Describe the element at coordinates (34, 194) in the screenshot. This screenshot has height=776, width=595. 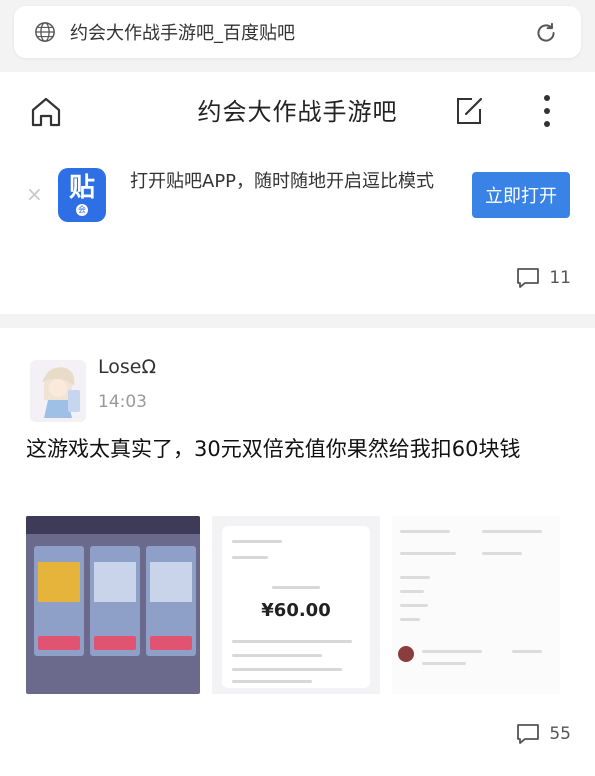
I see `close-icon: ×` at that location.